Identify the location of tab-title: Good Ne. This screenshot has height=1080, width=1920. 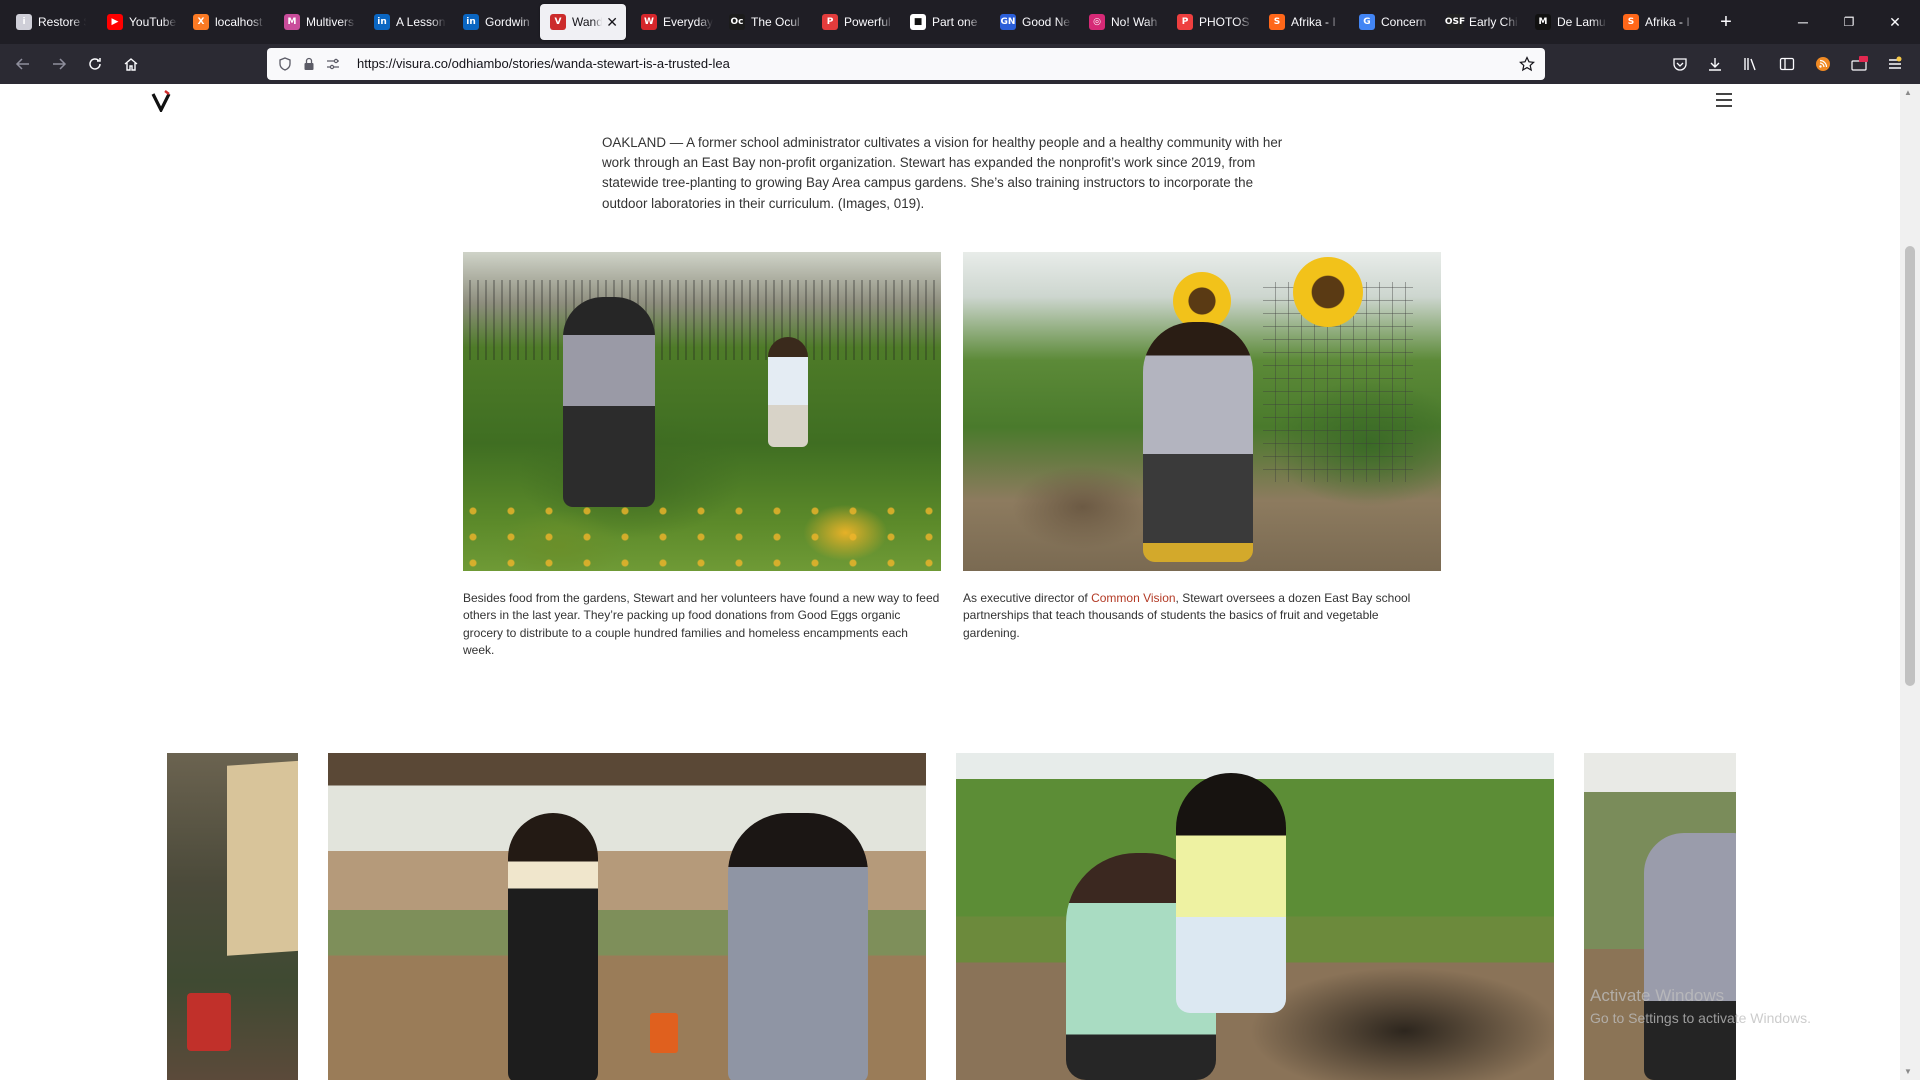
(1046, 22).